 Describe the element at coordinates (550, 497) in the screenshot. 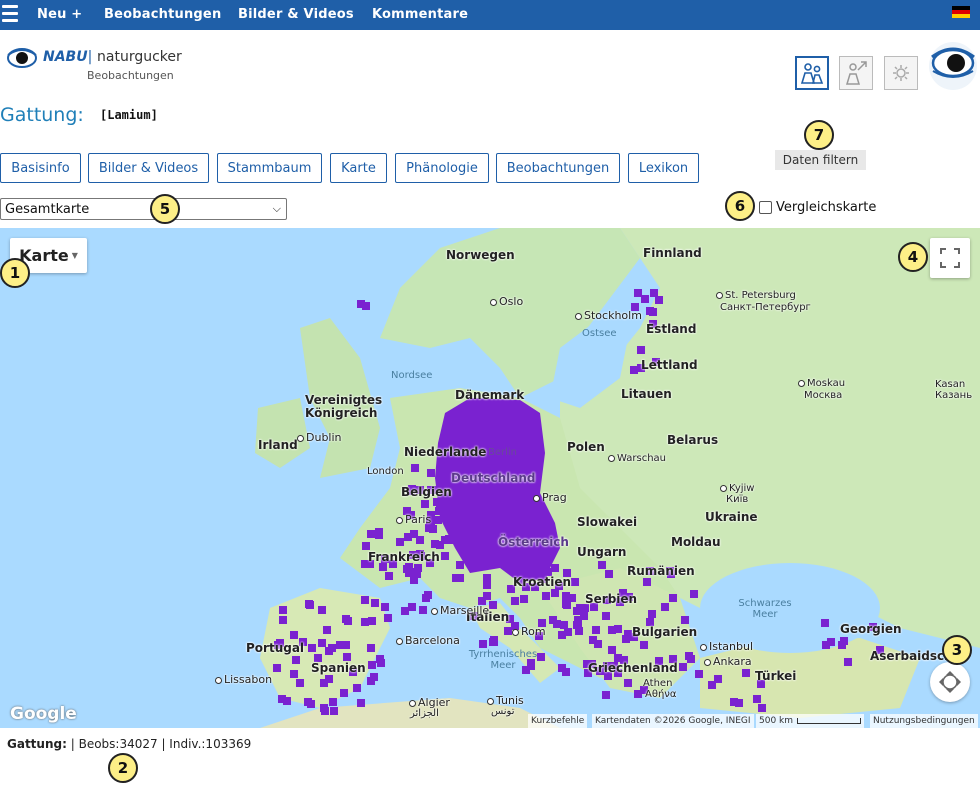

I see `map-label-prague: Prag` at that location.